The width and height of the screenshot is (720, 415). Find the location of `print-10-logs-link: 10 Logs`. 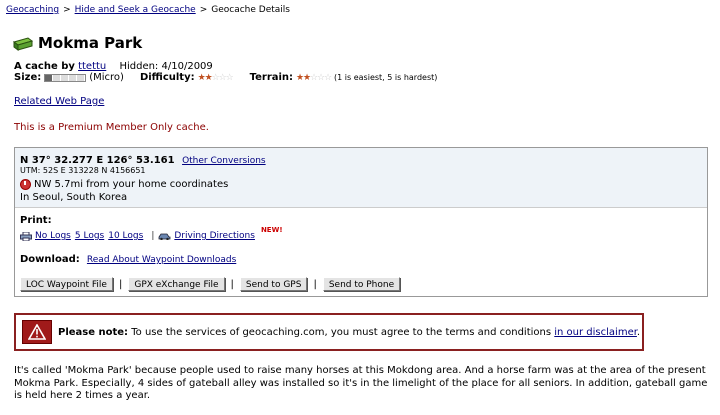

print-10-logs-link: 10 Logs is located at coordinates (125, 236).